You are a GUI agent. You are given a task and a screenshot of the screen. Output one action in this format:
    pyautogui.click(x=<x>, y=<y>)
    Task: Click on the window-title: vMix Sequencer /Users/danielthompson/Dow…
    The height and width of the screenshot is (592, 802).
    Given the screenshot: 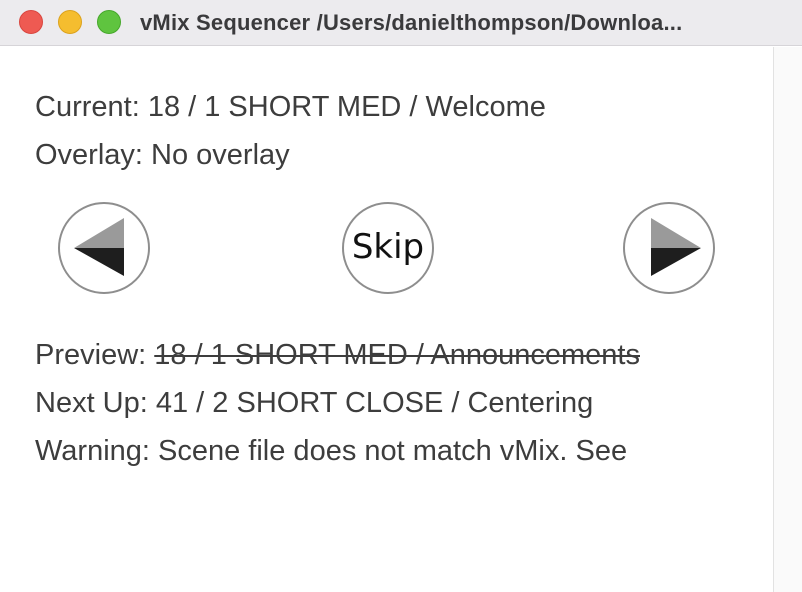 What is the action you would take?
    pyautogui.click(x=411, y=22)
    